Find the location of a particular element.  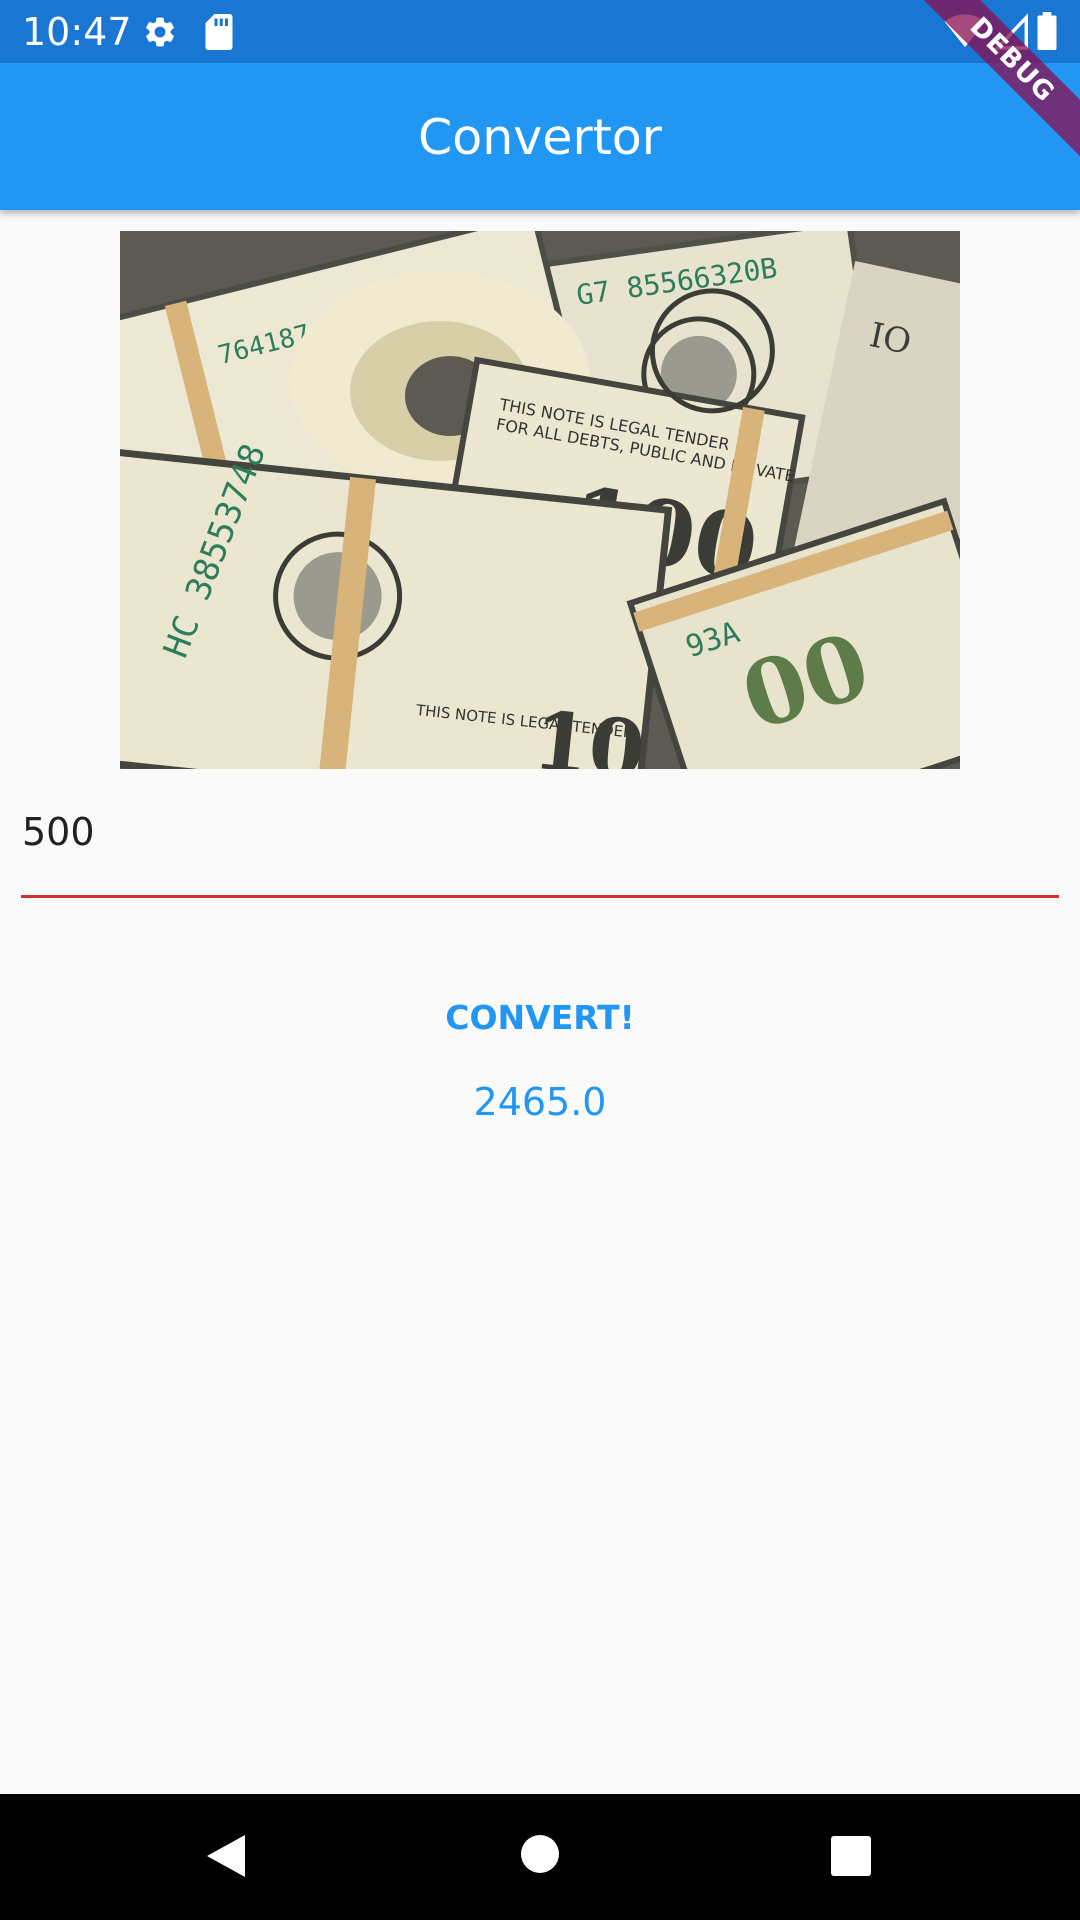

gear-icon is located at coordinates (160, 34).